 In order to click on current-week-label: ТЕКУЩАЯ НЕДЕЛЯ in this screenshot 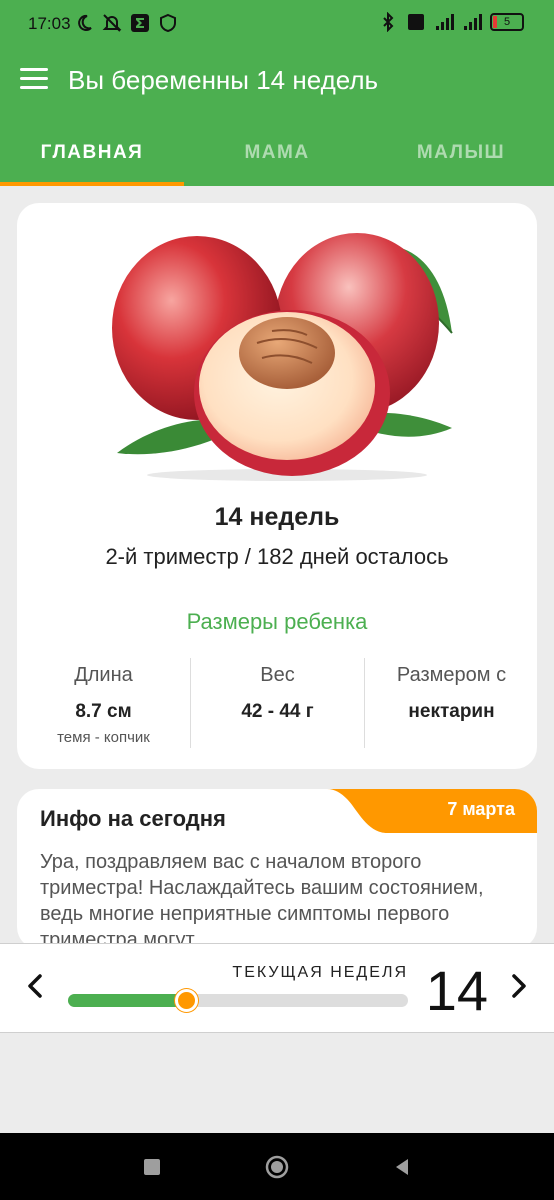, I will do `click(320, 972)`.